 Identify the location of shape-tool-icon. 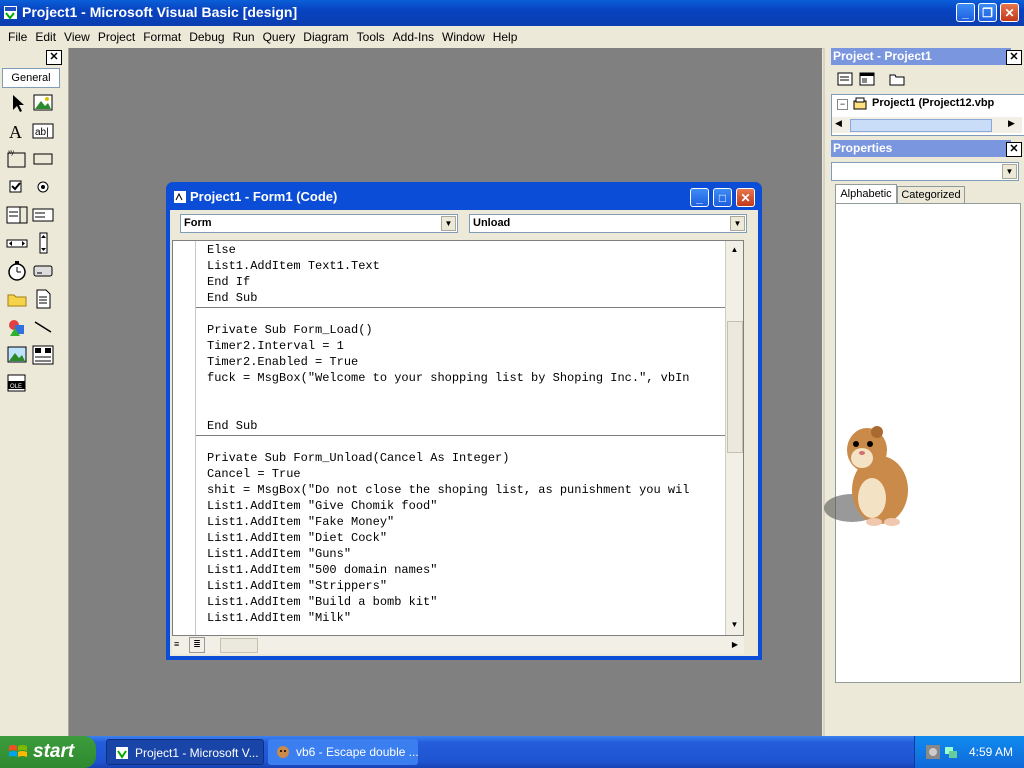
(17, 327).